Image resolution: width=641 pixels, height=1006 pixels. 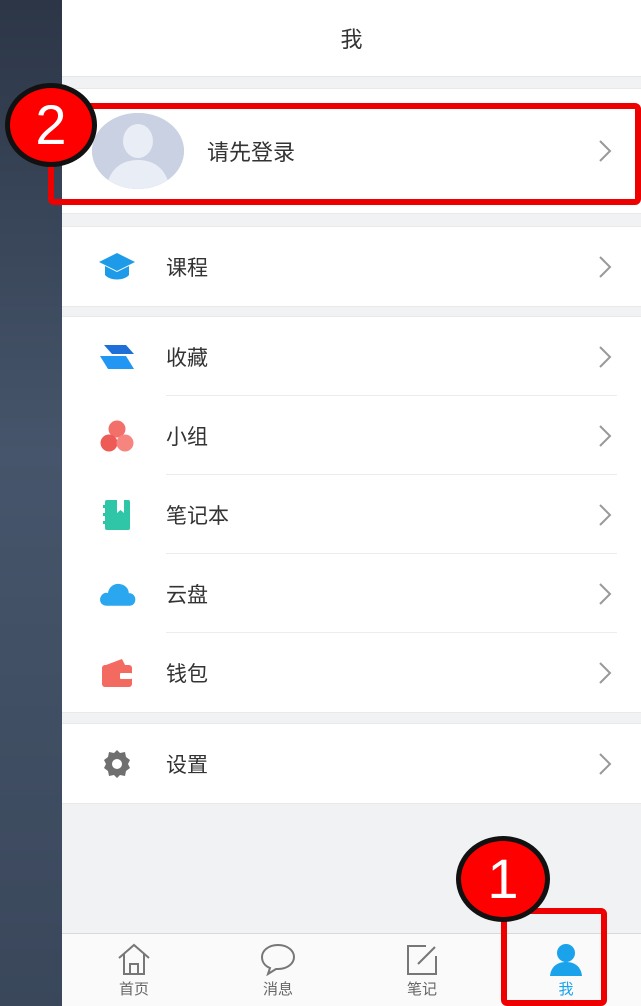 What do you see at coordinates (351, 435) in the screenshot?
I see `menu-item-group: 小组` at bounding box center [351, 435].